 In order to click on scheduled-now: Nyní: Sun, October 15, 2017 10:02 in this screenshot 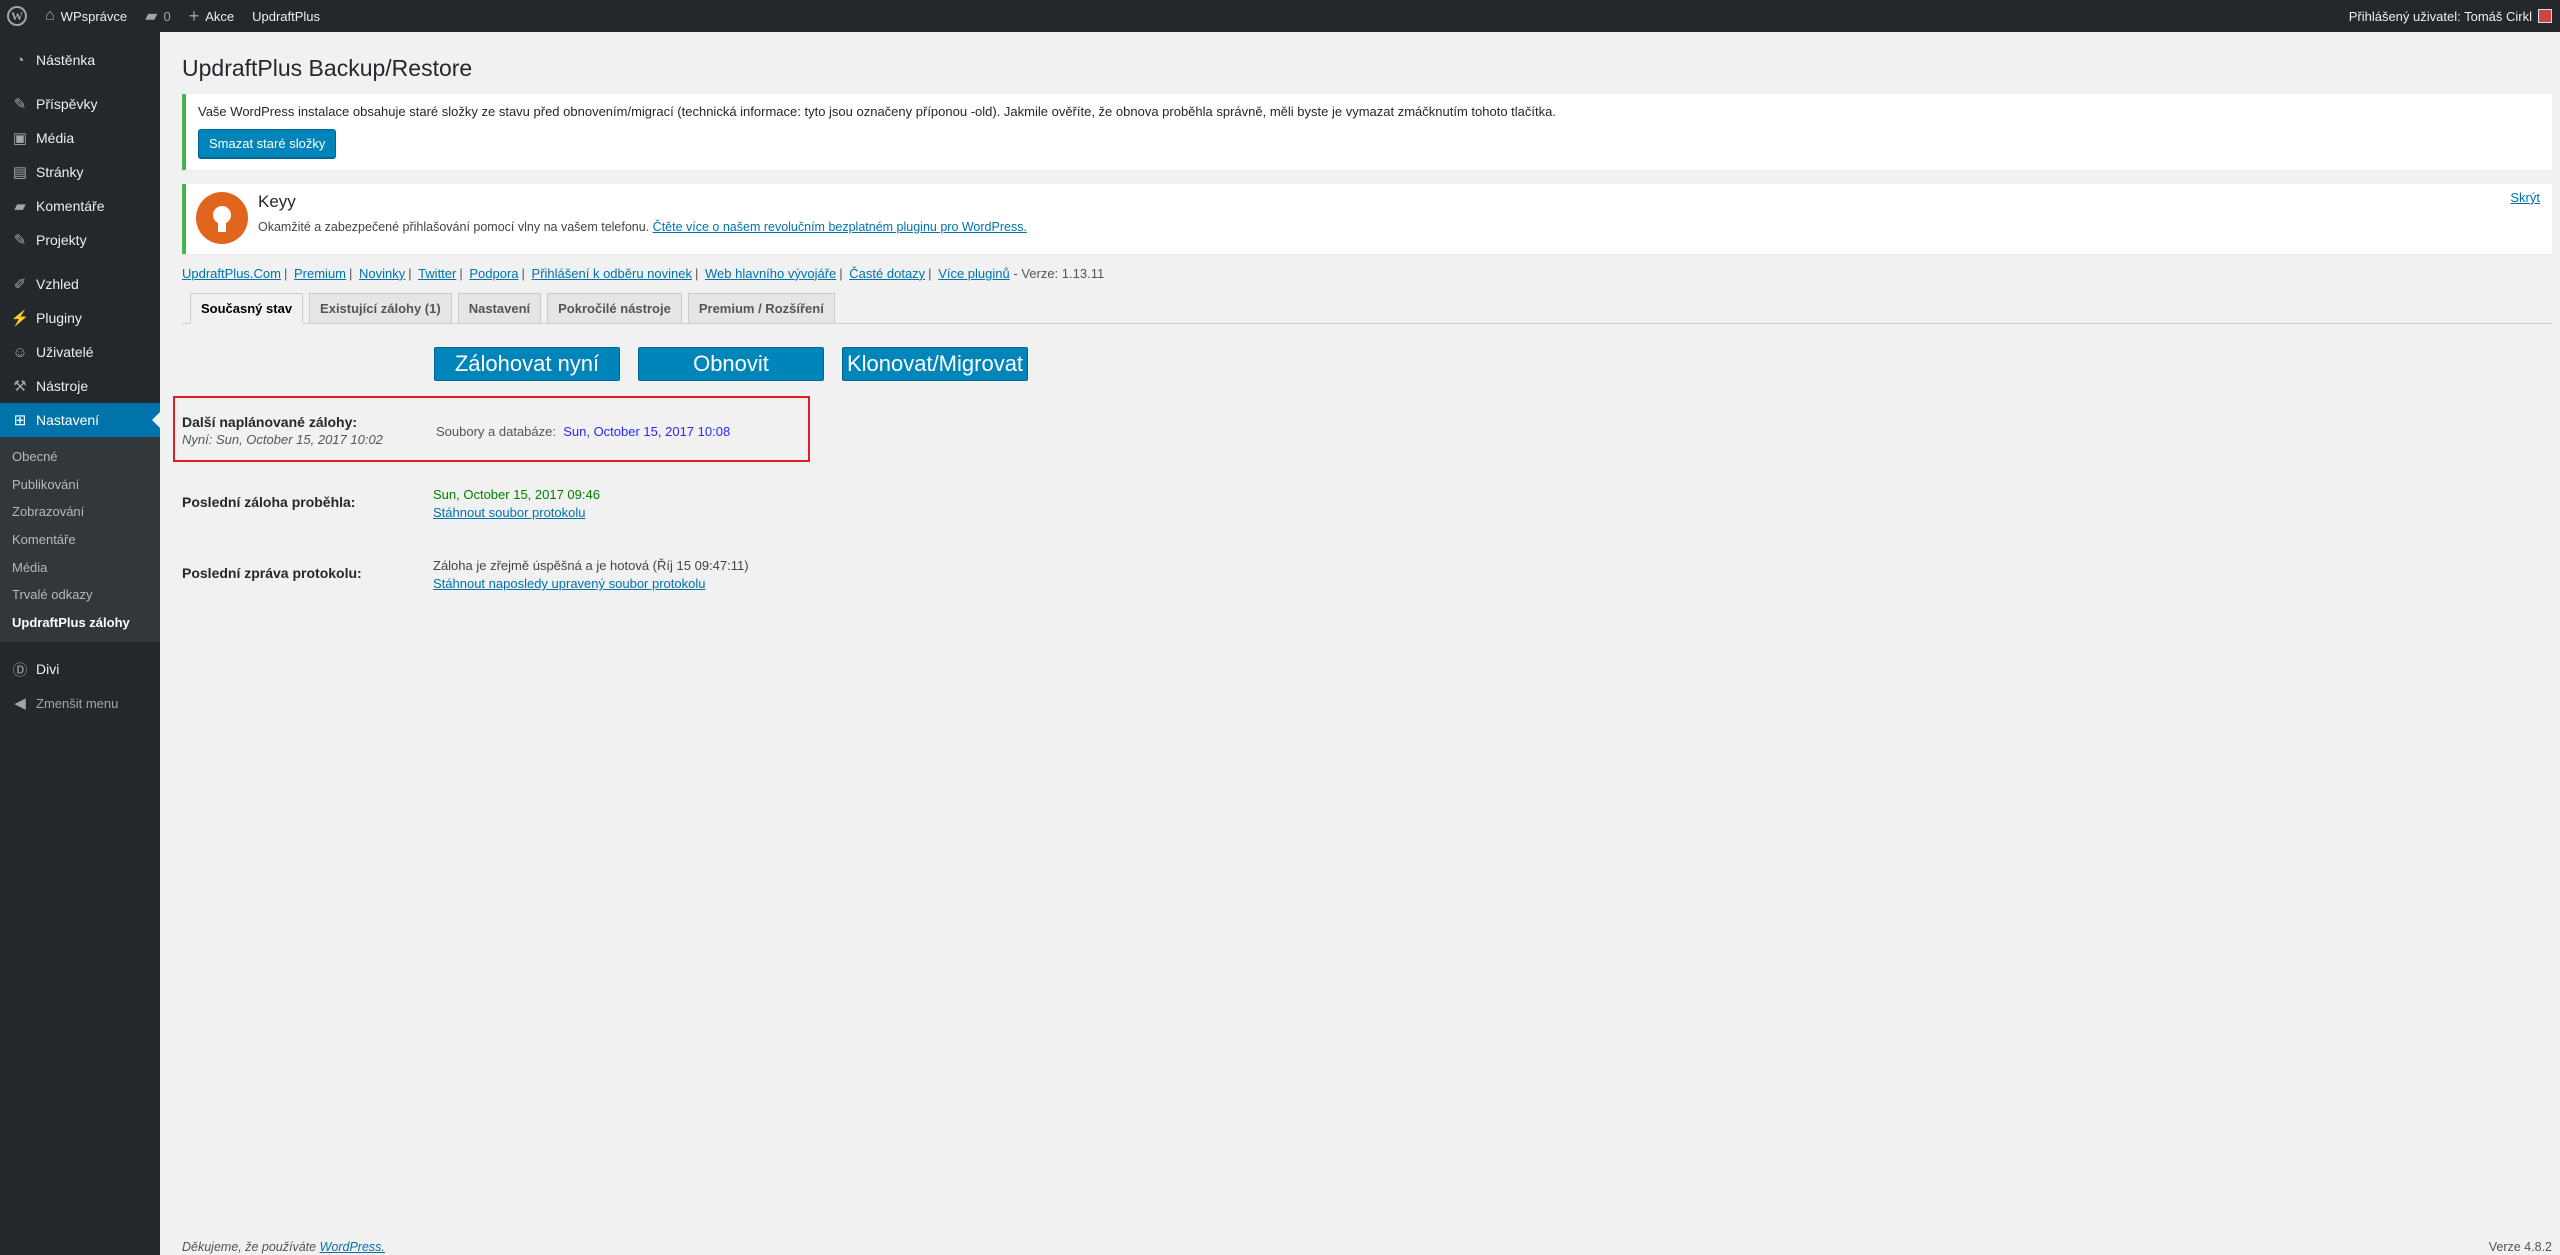, I will do `click(282, 439)`.